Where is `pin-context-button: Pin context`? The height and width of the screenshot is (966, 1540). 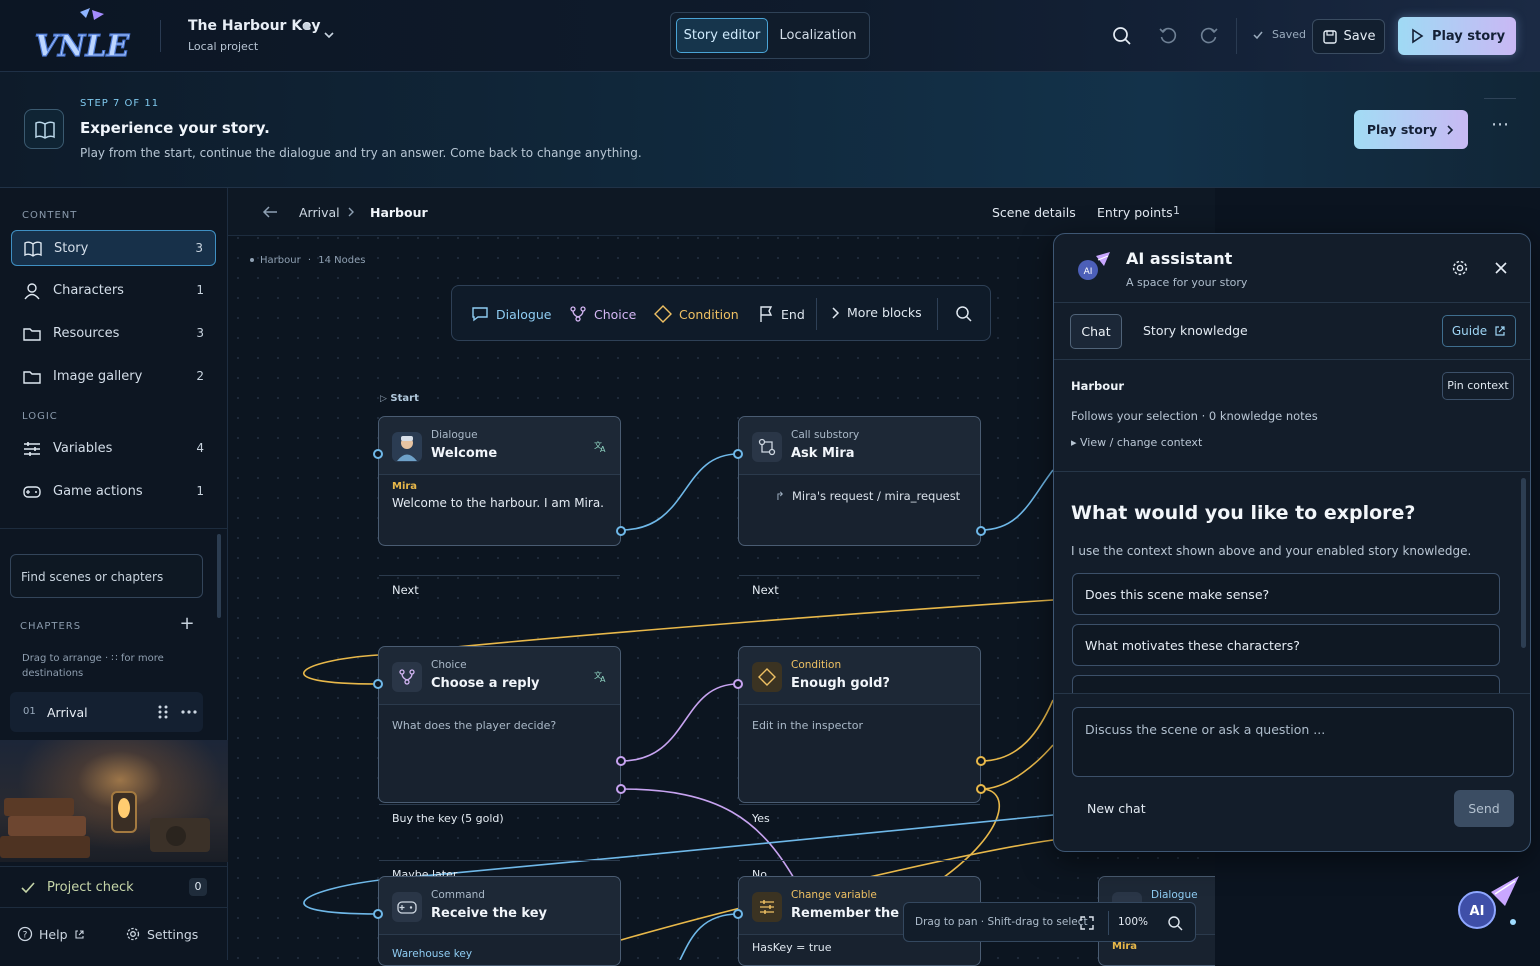
pin-context-button: Pin context is located at coordinates (1478, 386).